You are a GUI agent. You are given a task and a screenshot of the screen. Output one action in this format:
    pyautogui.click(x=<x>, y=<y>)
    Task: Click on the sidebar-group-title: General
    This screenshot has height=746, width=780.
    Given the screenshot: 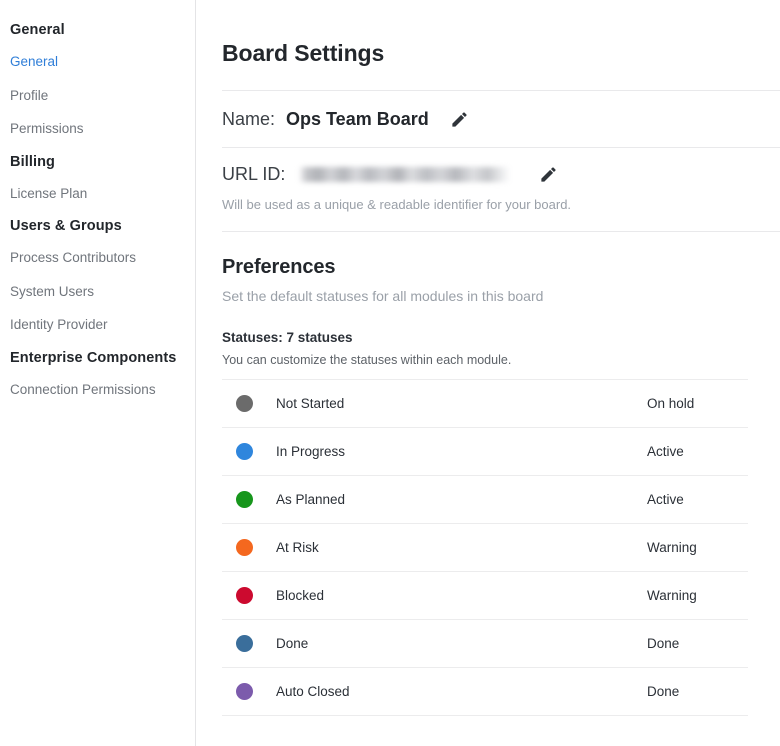 What is the action you would take?
    pyautogui.click(x=37, y=30)
    